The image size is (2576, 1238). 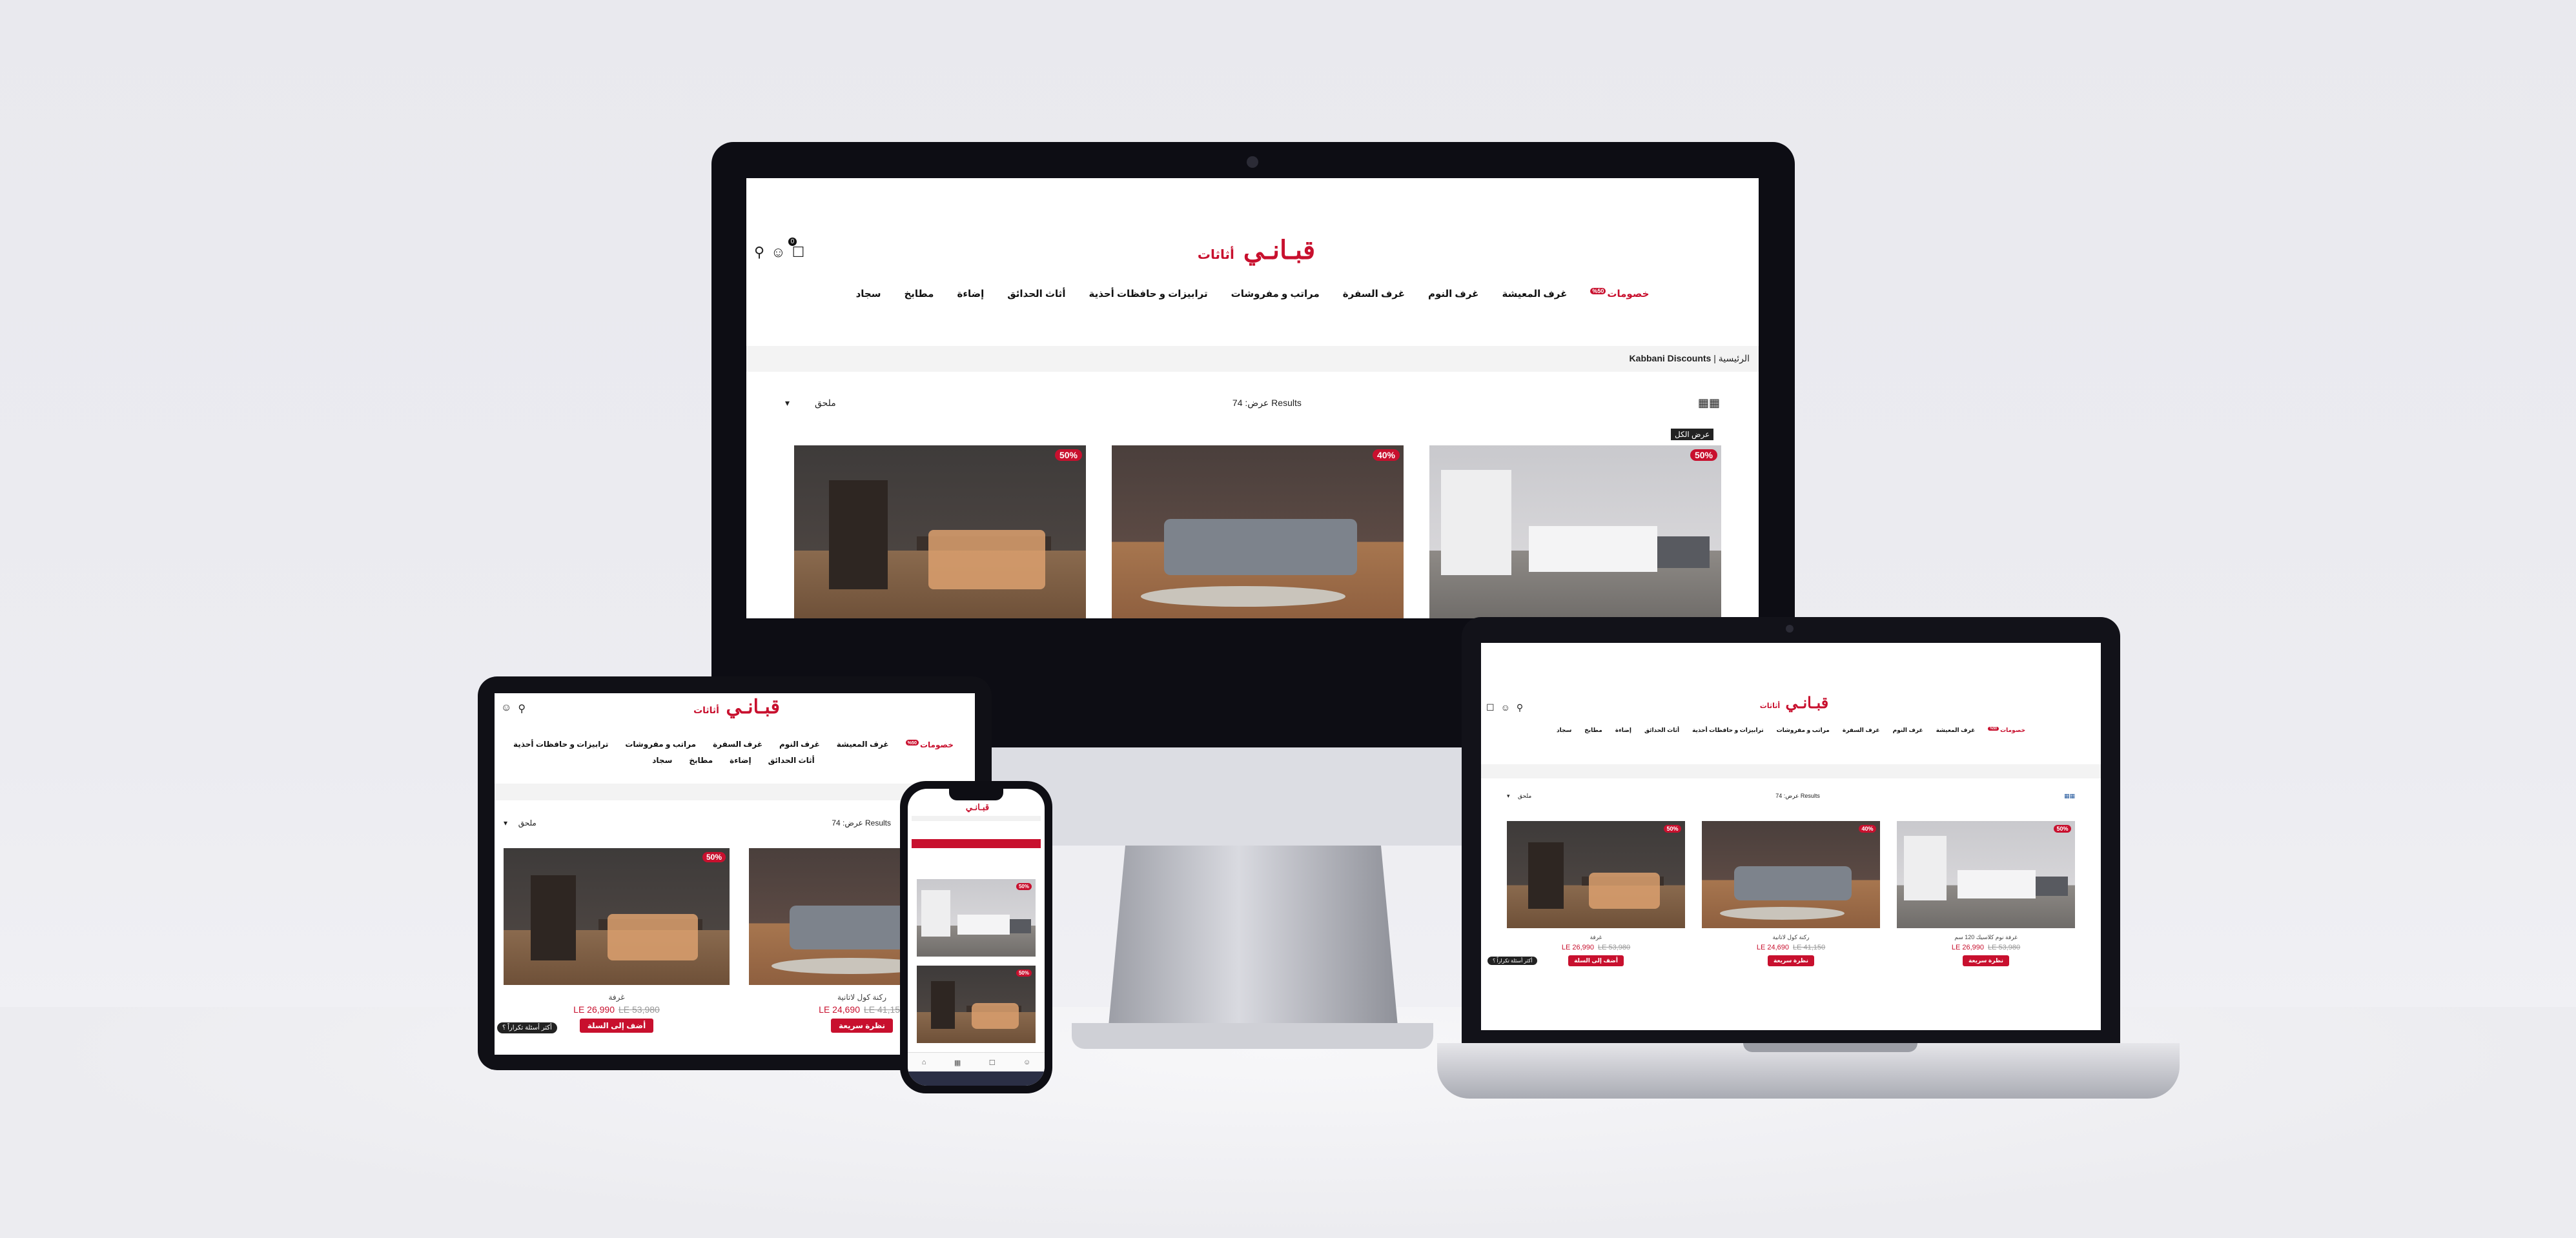 I want to click on tablet-quick-view-button: أضف إلى السلة, so click(x=616, y=1026).